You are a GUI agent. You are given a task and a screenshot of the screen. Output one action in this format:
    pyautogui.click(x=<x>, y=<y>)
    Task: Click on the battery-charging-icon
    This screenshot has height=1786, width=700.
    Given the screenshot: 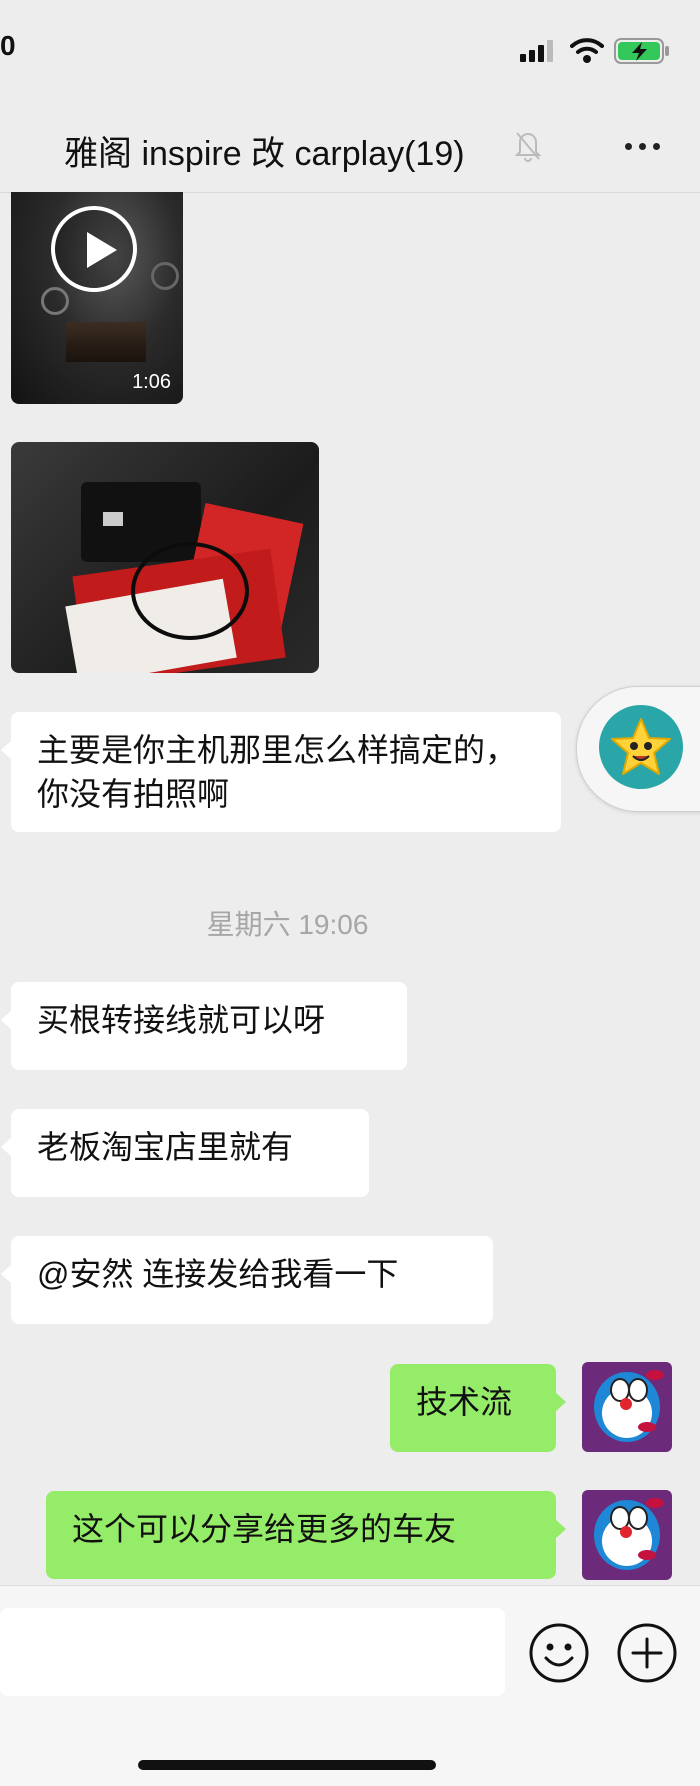 What is the action you would take?
    pyautogui.click(x=641, y=51)
    